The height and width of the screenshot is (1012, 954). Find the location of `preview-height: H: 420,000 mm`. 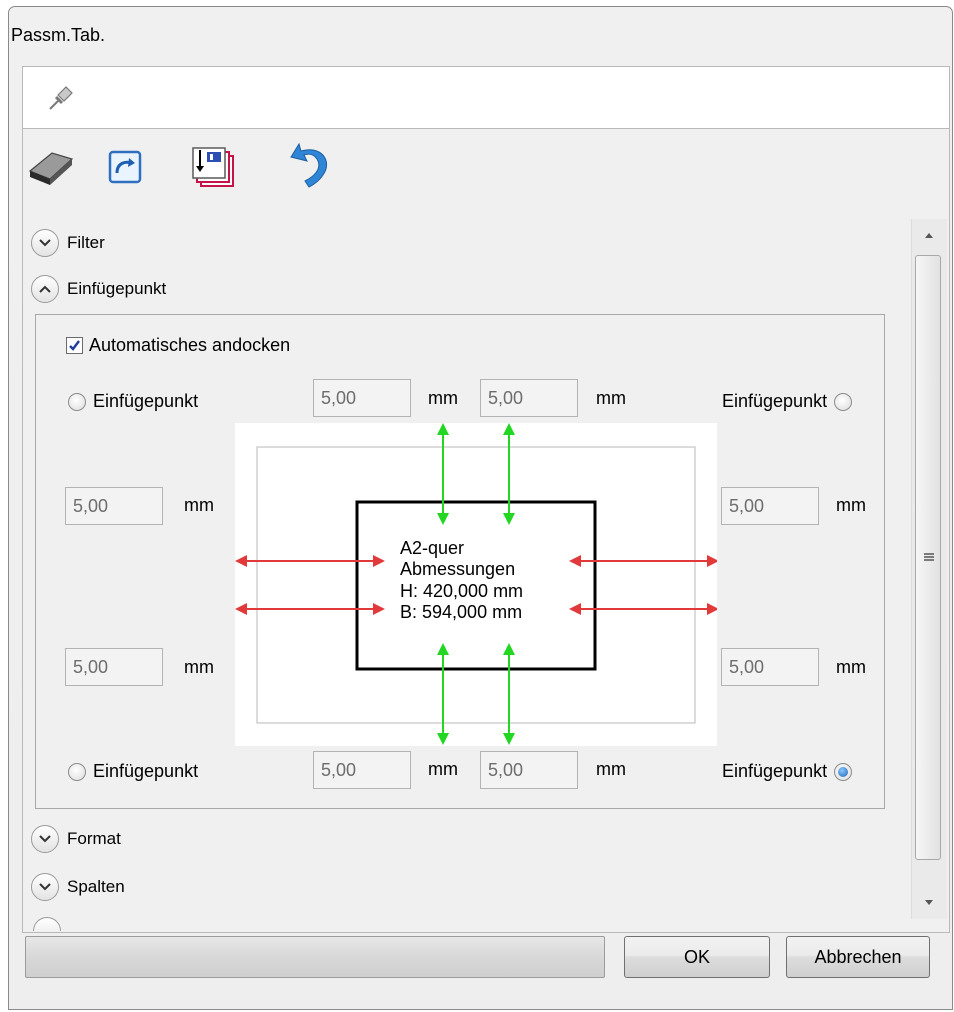

preview-height: H: 420,000 mm is located at coordinates (461, 591).